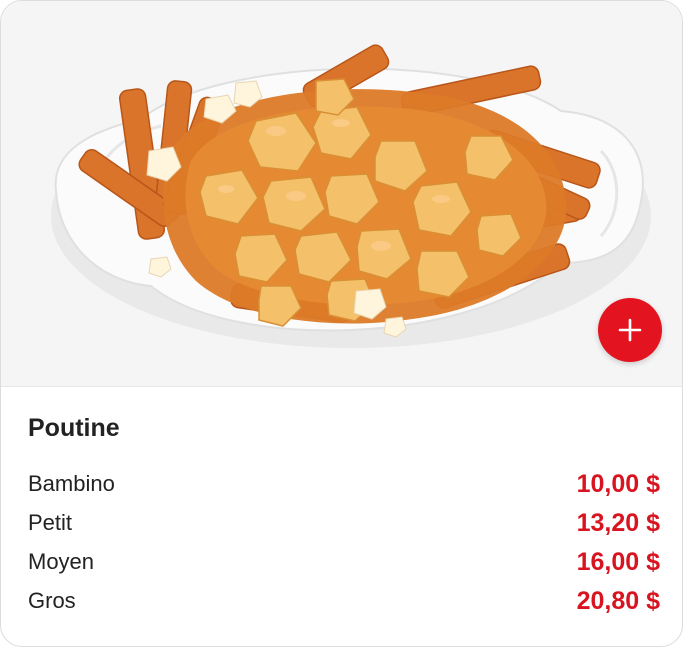 The image size is (685, 652). What do you see at coordinates (344, 564) in the screenshot?
I see `size-price-row: Moyen 16,00 $` at bounding box center [344, 564].